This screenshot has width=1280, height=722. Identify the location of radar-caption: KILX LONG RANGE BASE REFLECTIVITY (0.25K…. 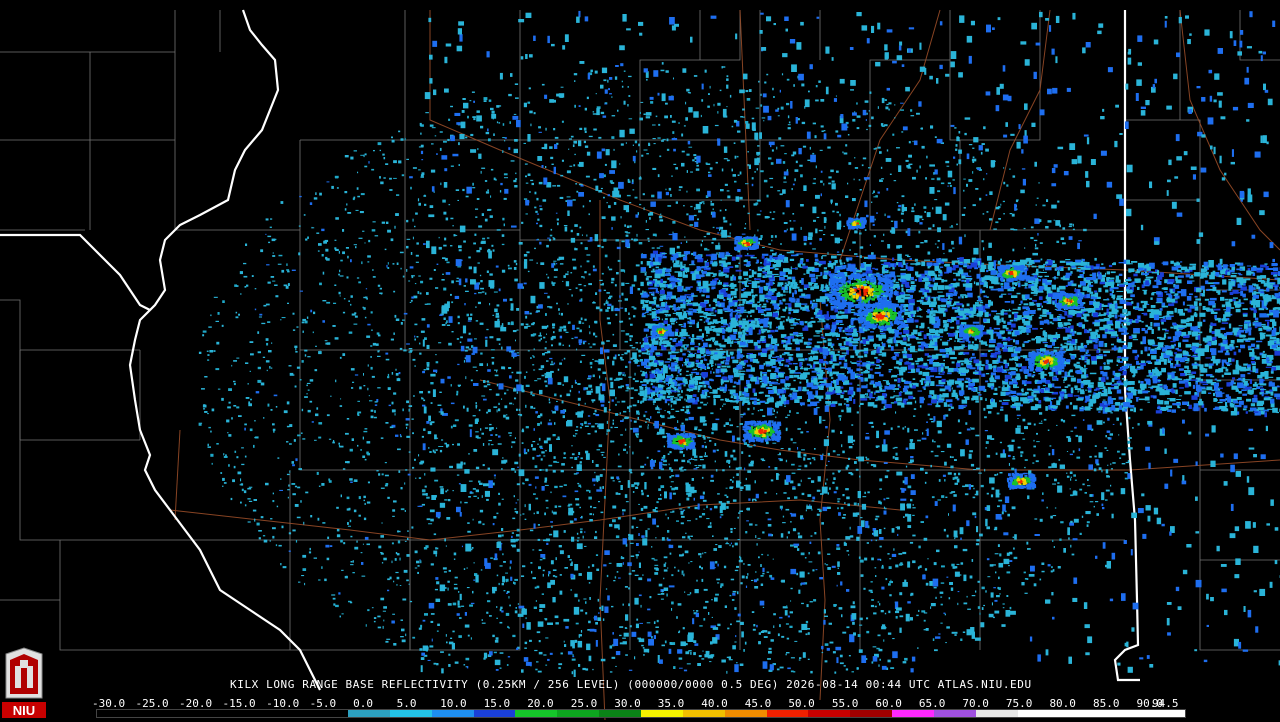
(631, 684).